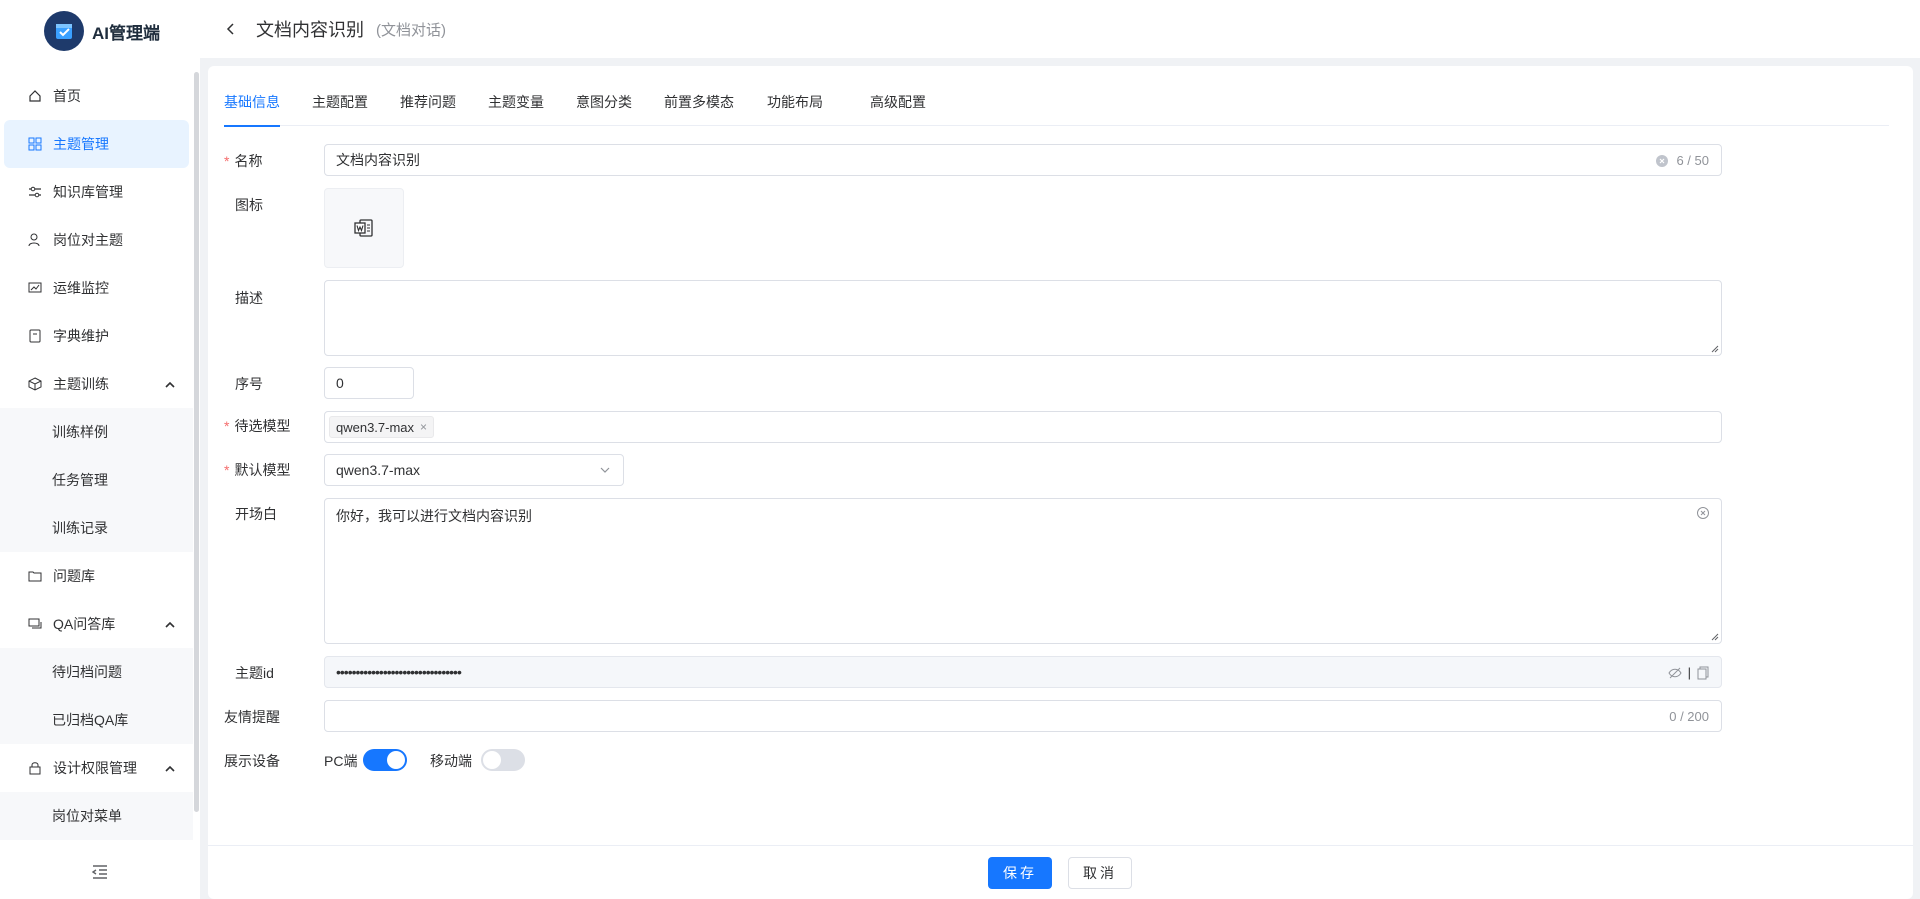 This screenshot has width=1920, height=899. I want to click on name-counter: 6 / 50, so click(1682, 160).